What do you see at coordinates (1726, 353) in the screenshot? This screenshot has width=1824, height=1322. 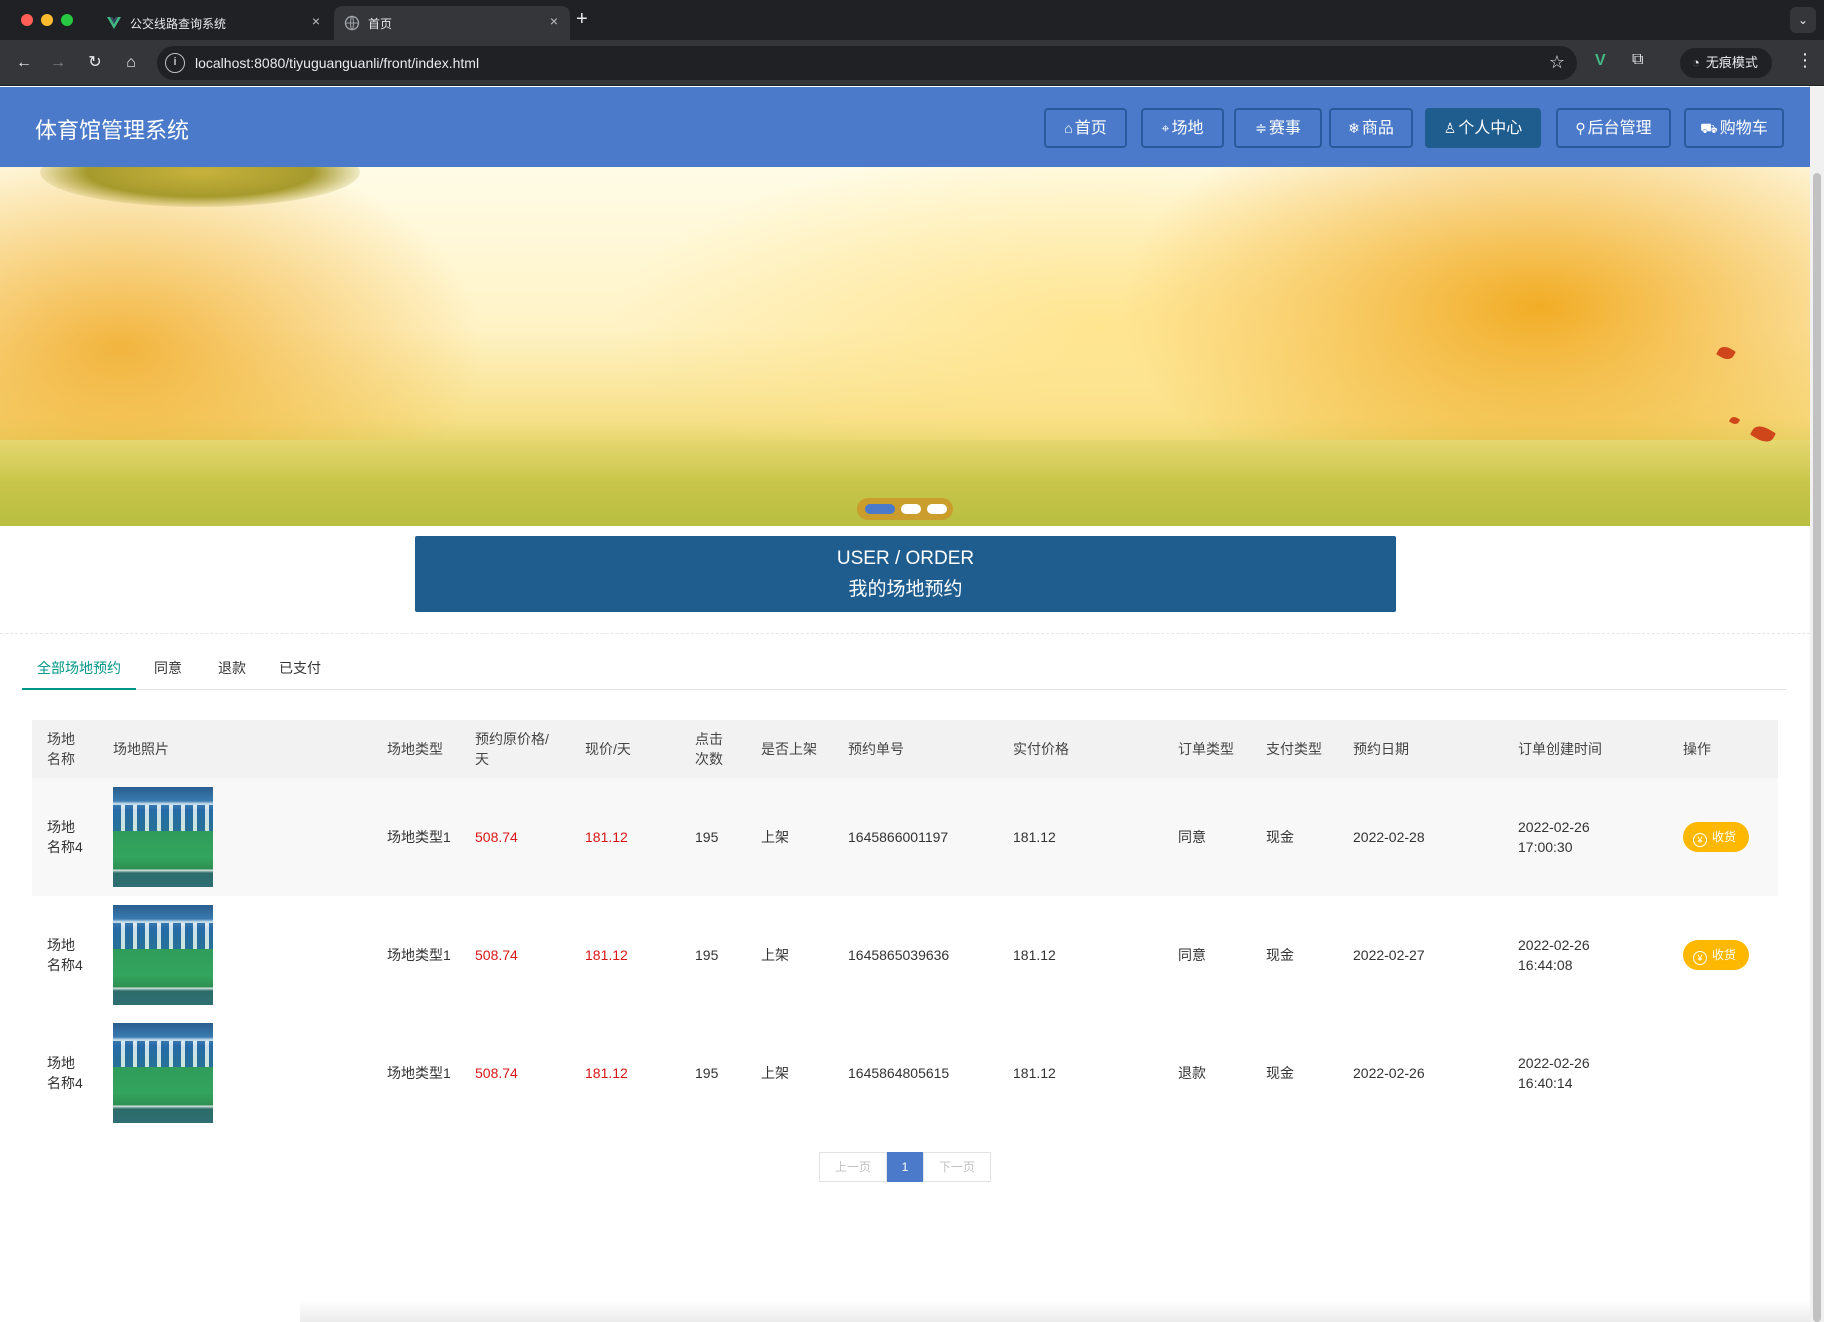 I see `maple-leaf-icon` at bounding box center [1726, 353].